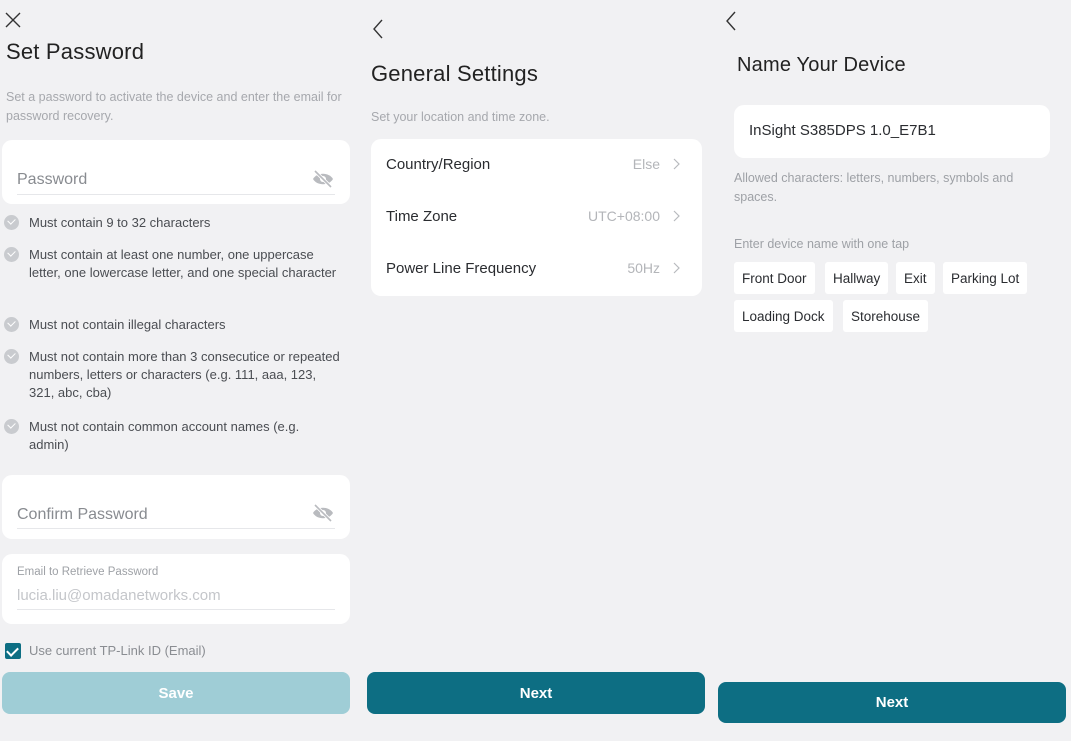 This screenshot has width=1071, height=741. I want to click on password-input: Password, so click(52, 180).